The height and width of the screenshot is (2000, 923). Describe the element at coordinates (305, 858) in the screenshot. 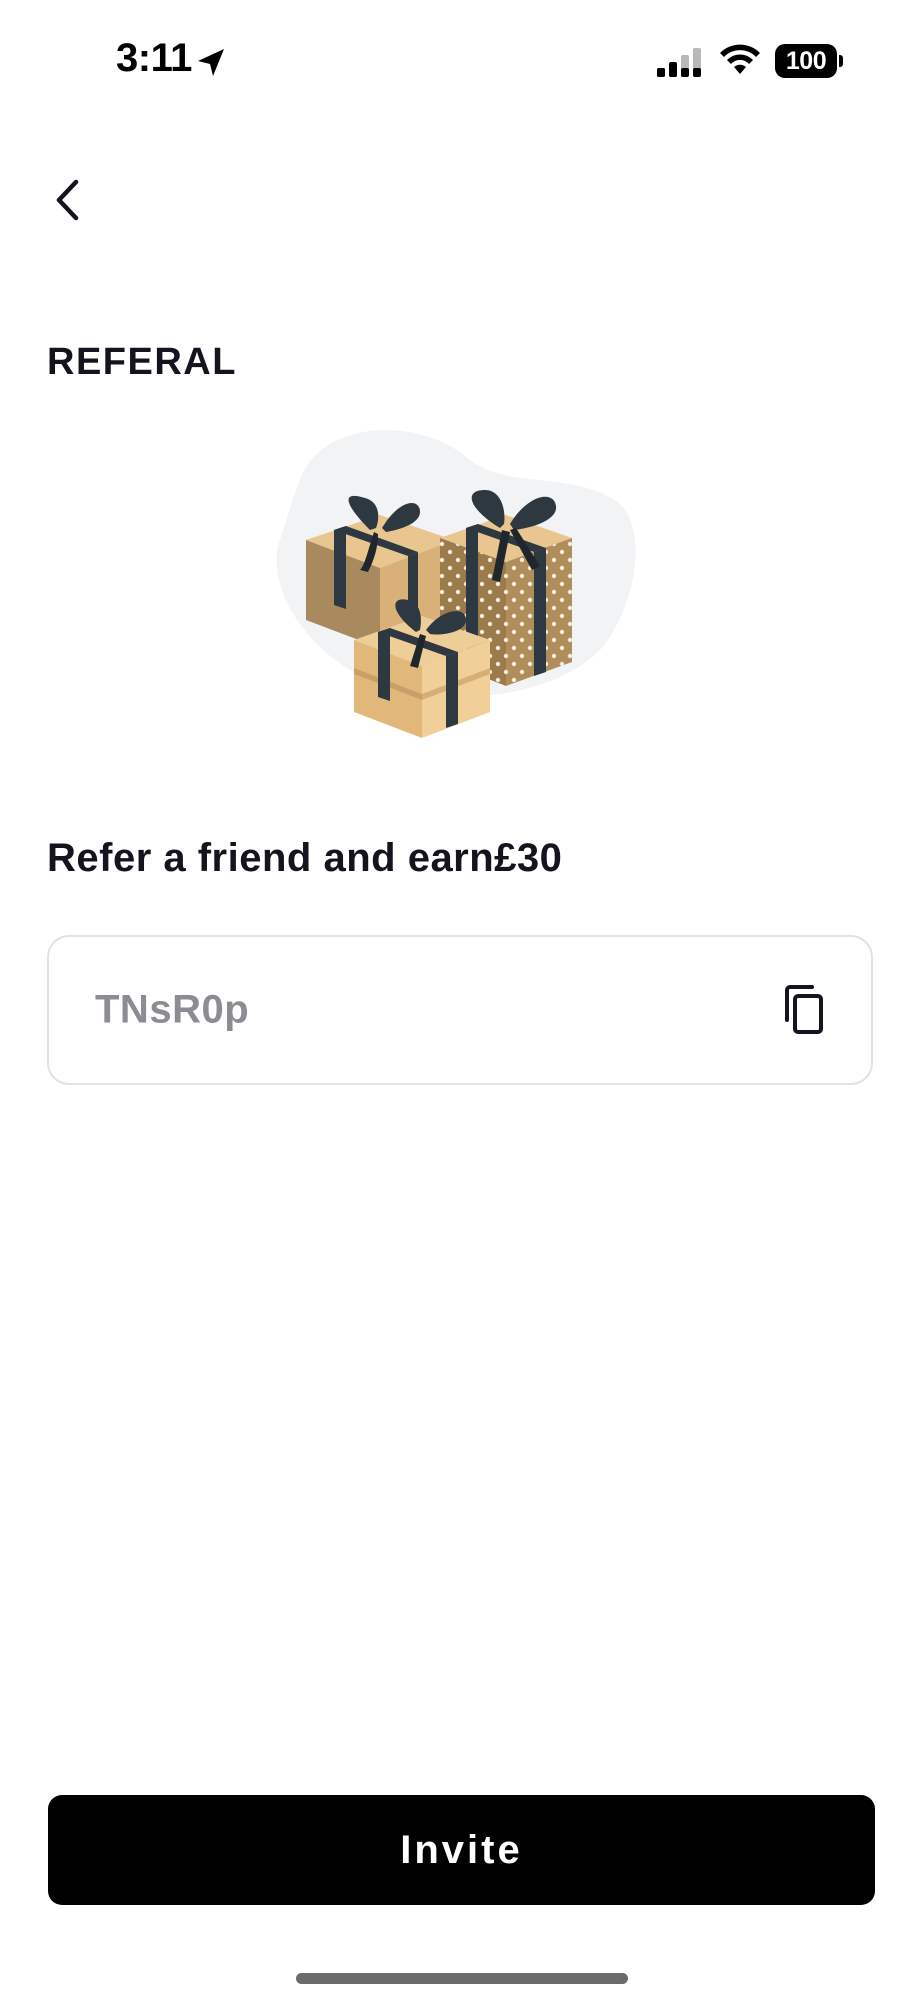

I see `refer-friend-text: Refer a friend and earn£30` at that location.